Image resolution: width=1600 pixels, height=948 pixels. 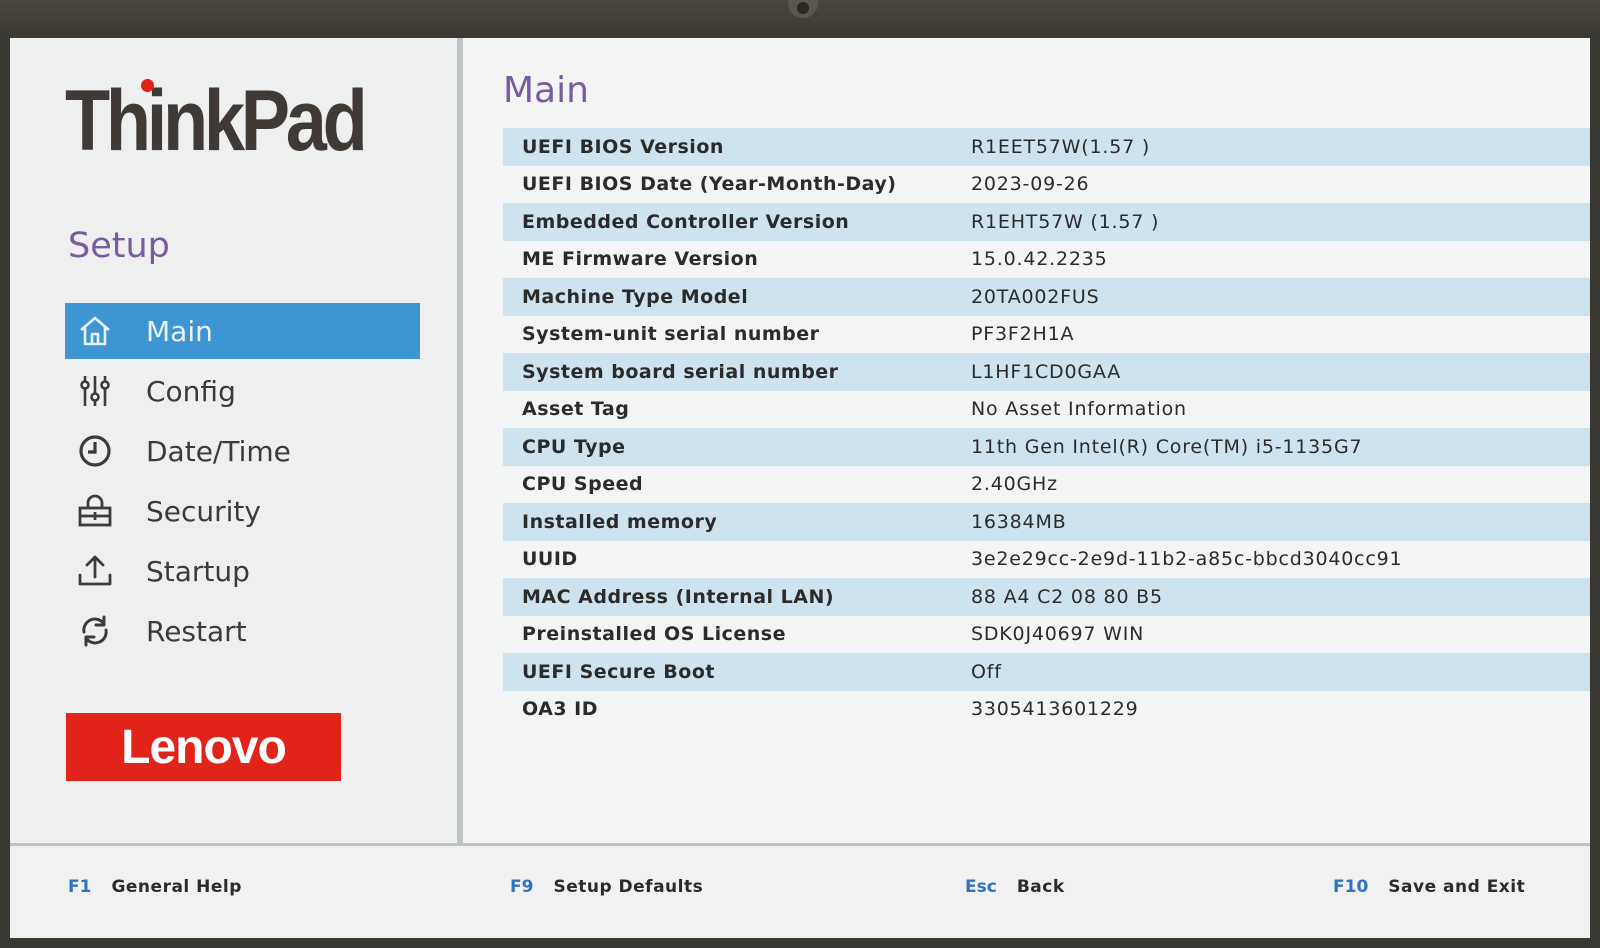 I want to click on save-exit-shortcut: F10 Save and Exit, so click(x=1429, y=887).